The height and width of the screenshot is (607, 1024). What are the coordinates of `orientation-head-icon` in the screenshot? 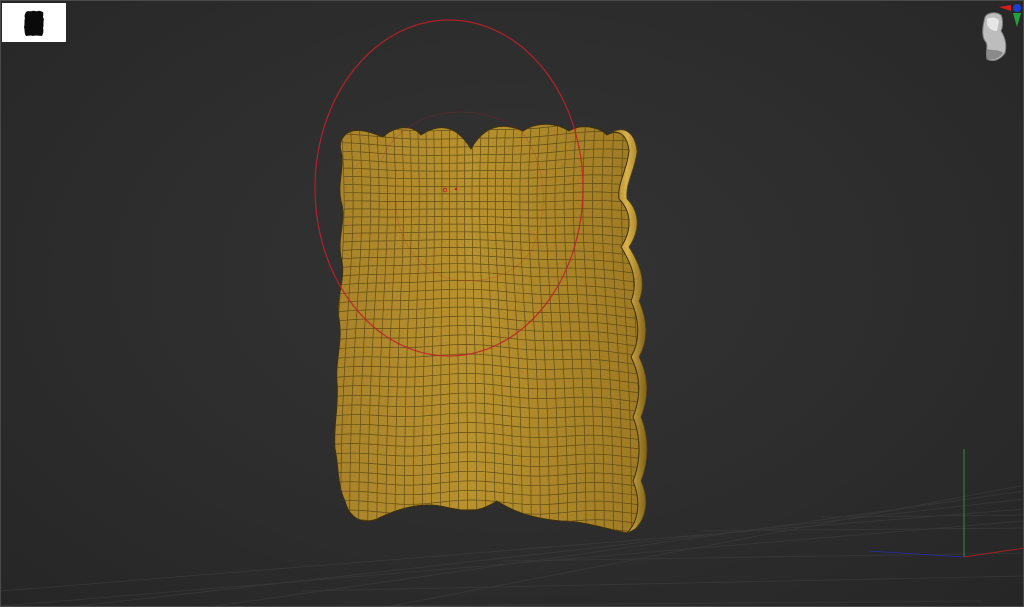 It's located at (994, 37).